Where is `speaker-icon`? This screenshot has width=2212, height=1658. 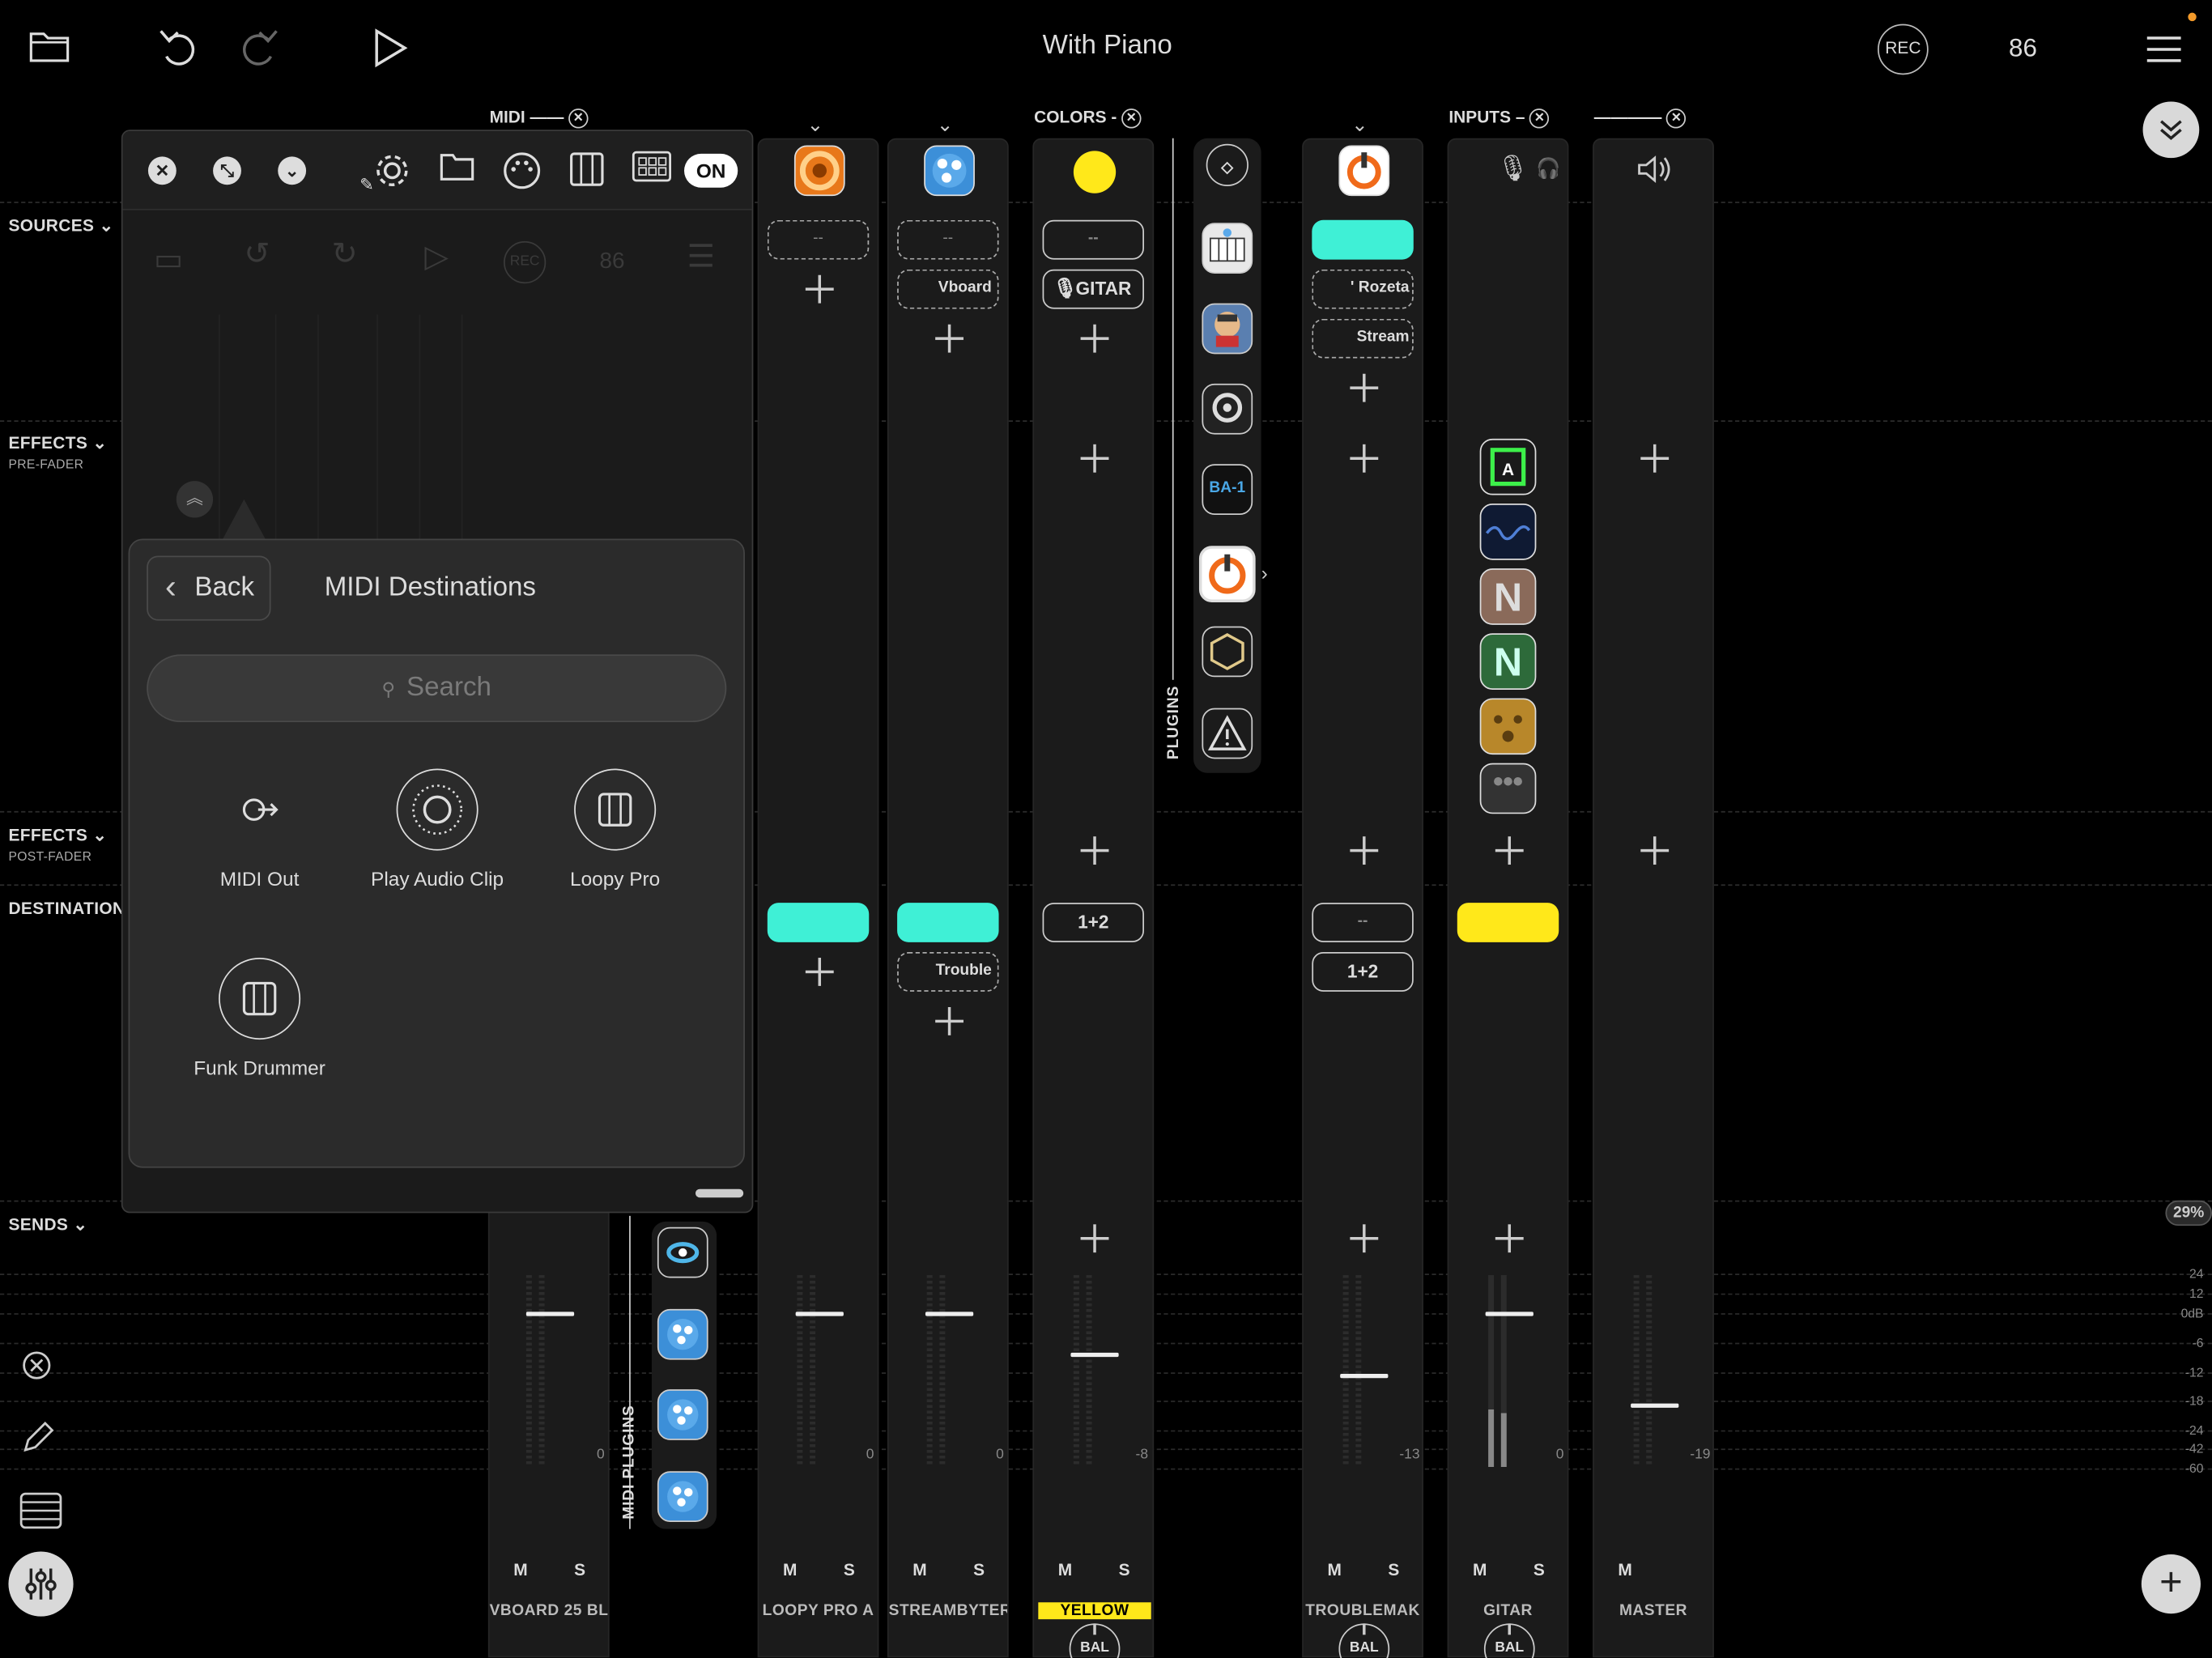 speaker-icon is located at coordinates (1655, 173).